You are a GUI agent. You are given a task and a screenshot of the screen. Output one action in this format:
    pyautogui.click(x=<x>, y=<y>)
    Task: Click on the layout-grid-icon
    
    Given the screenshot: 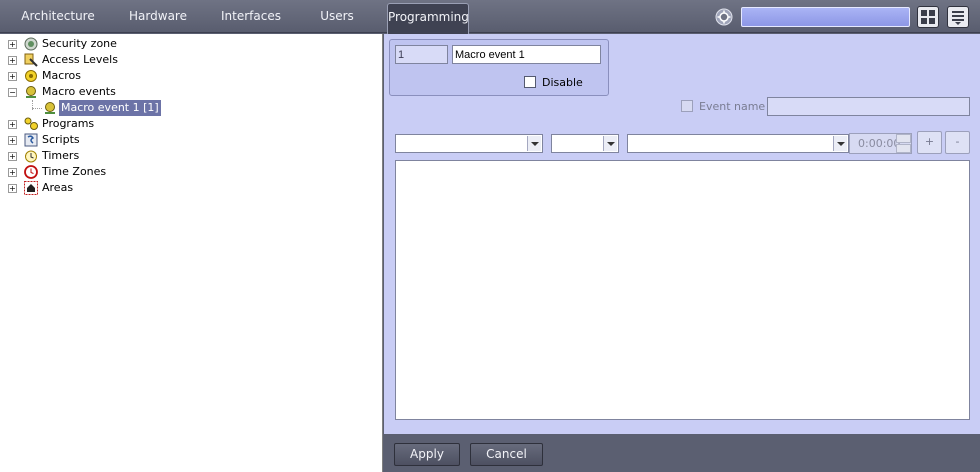 What is the action you would take?
    pyautogui.click(x=928, y=17)
    